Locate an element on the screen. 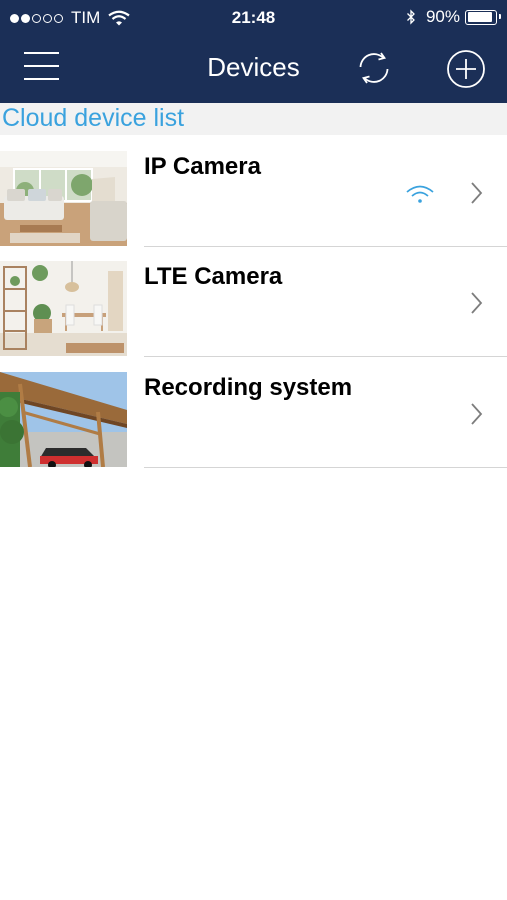 The width and height of the screenshot is (507, 900). living-room-thumbnail is located at coordinates (63, 198).